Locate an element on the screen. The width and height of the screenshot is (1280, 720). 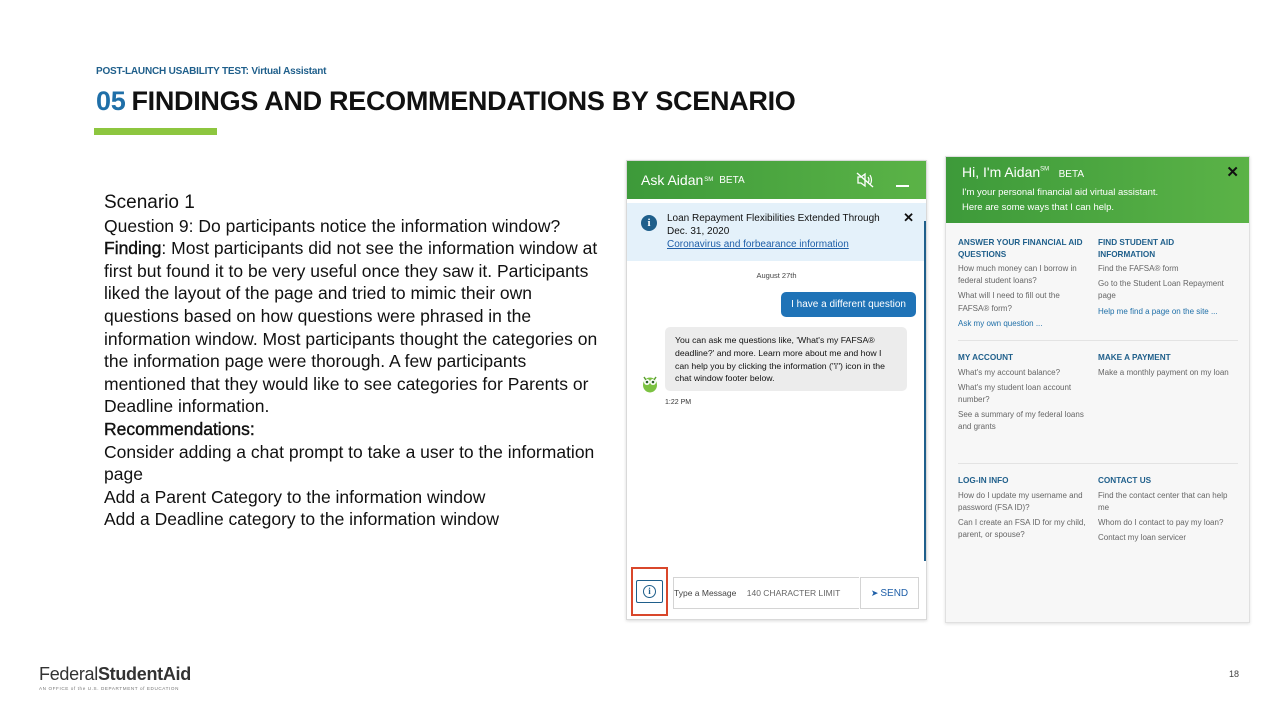
message-placeholder: Type a Message is located at coordinates (705, 593).